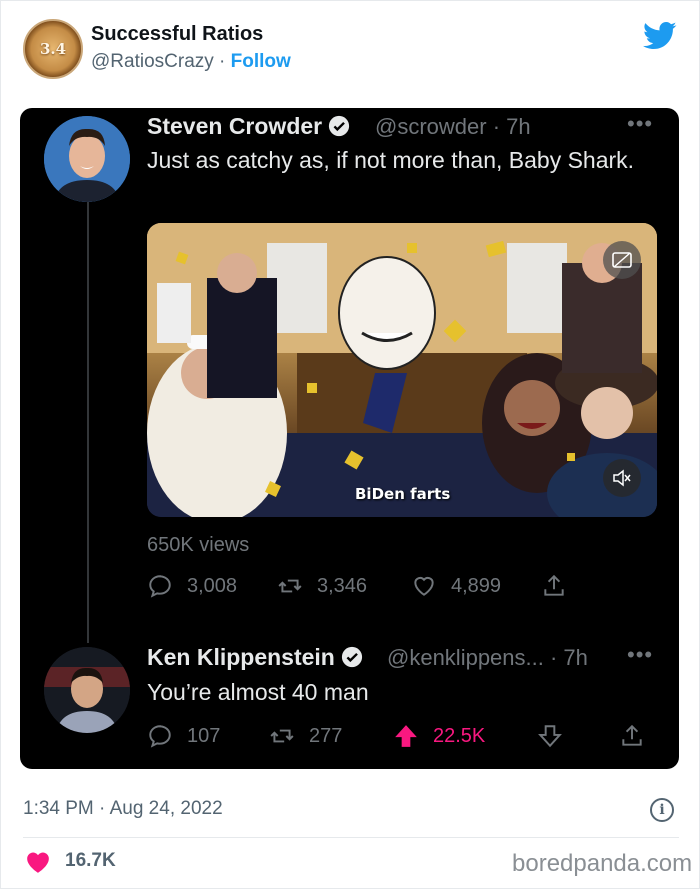 The image size is (700, 889). I want to click on retweet-action: 3,346, so click(322, 586).